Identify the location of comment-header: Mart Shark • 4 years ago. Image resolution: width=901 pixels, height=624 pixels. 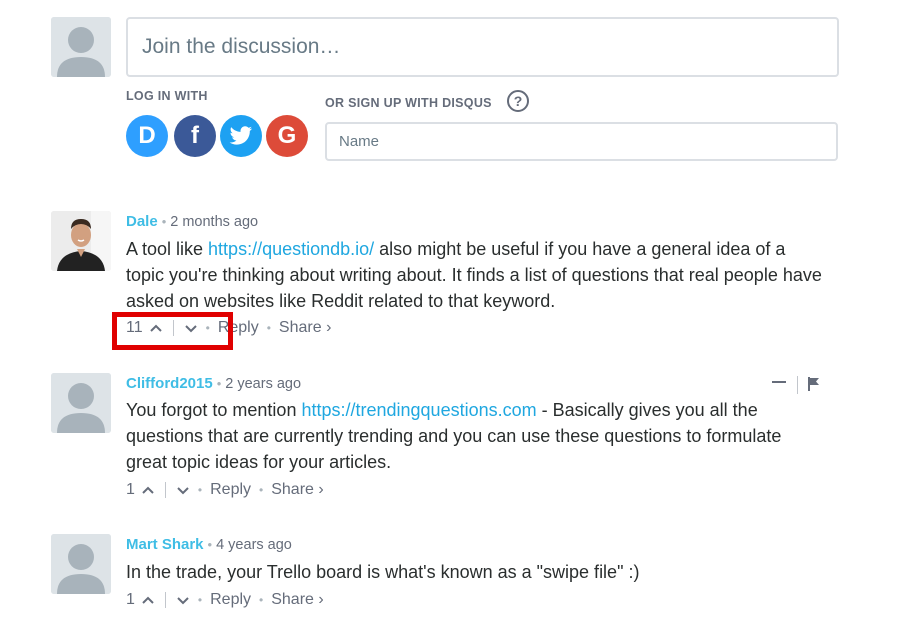
(209, 544).